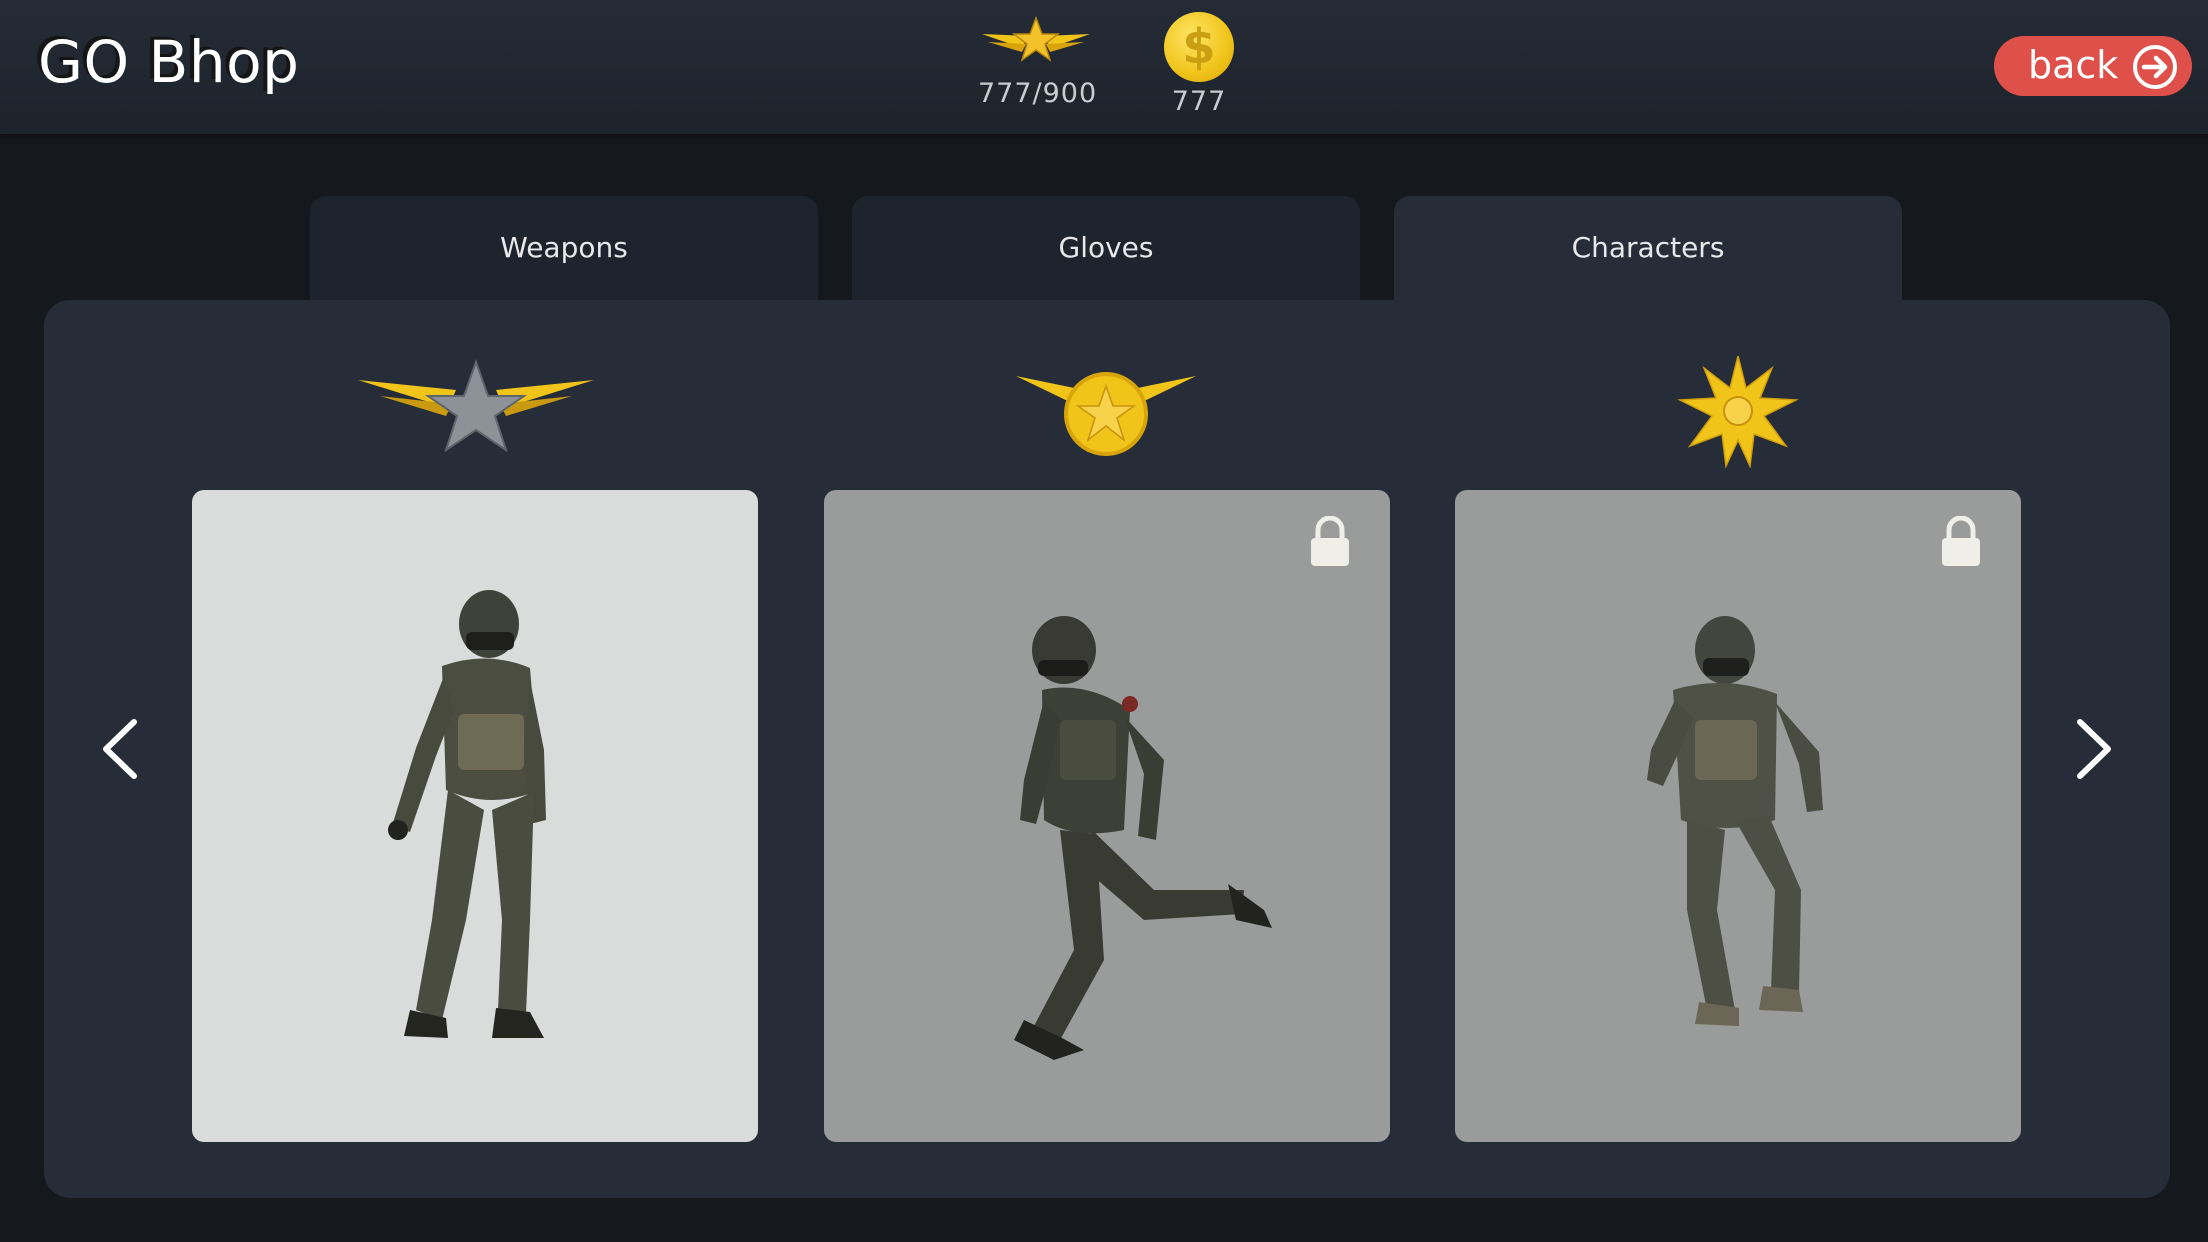 The height and width of the screenshot is (1242, 2208). What do you see at coordinates (1735, 821) in the screenshot?
I see `soldier-character-3-image` at bounding box center [1735, 821].